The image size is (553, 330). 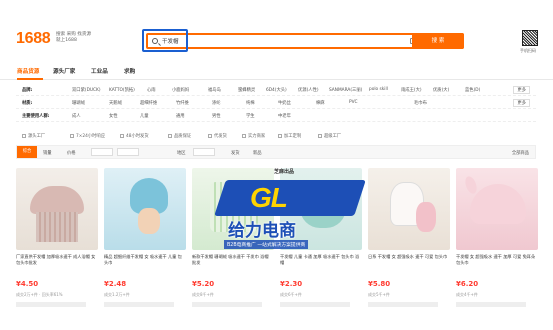 I want to click on checkbox-option: 品质保证, so click(x=179, y=136).